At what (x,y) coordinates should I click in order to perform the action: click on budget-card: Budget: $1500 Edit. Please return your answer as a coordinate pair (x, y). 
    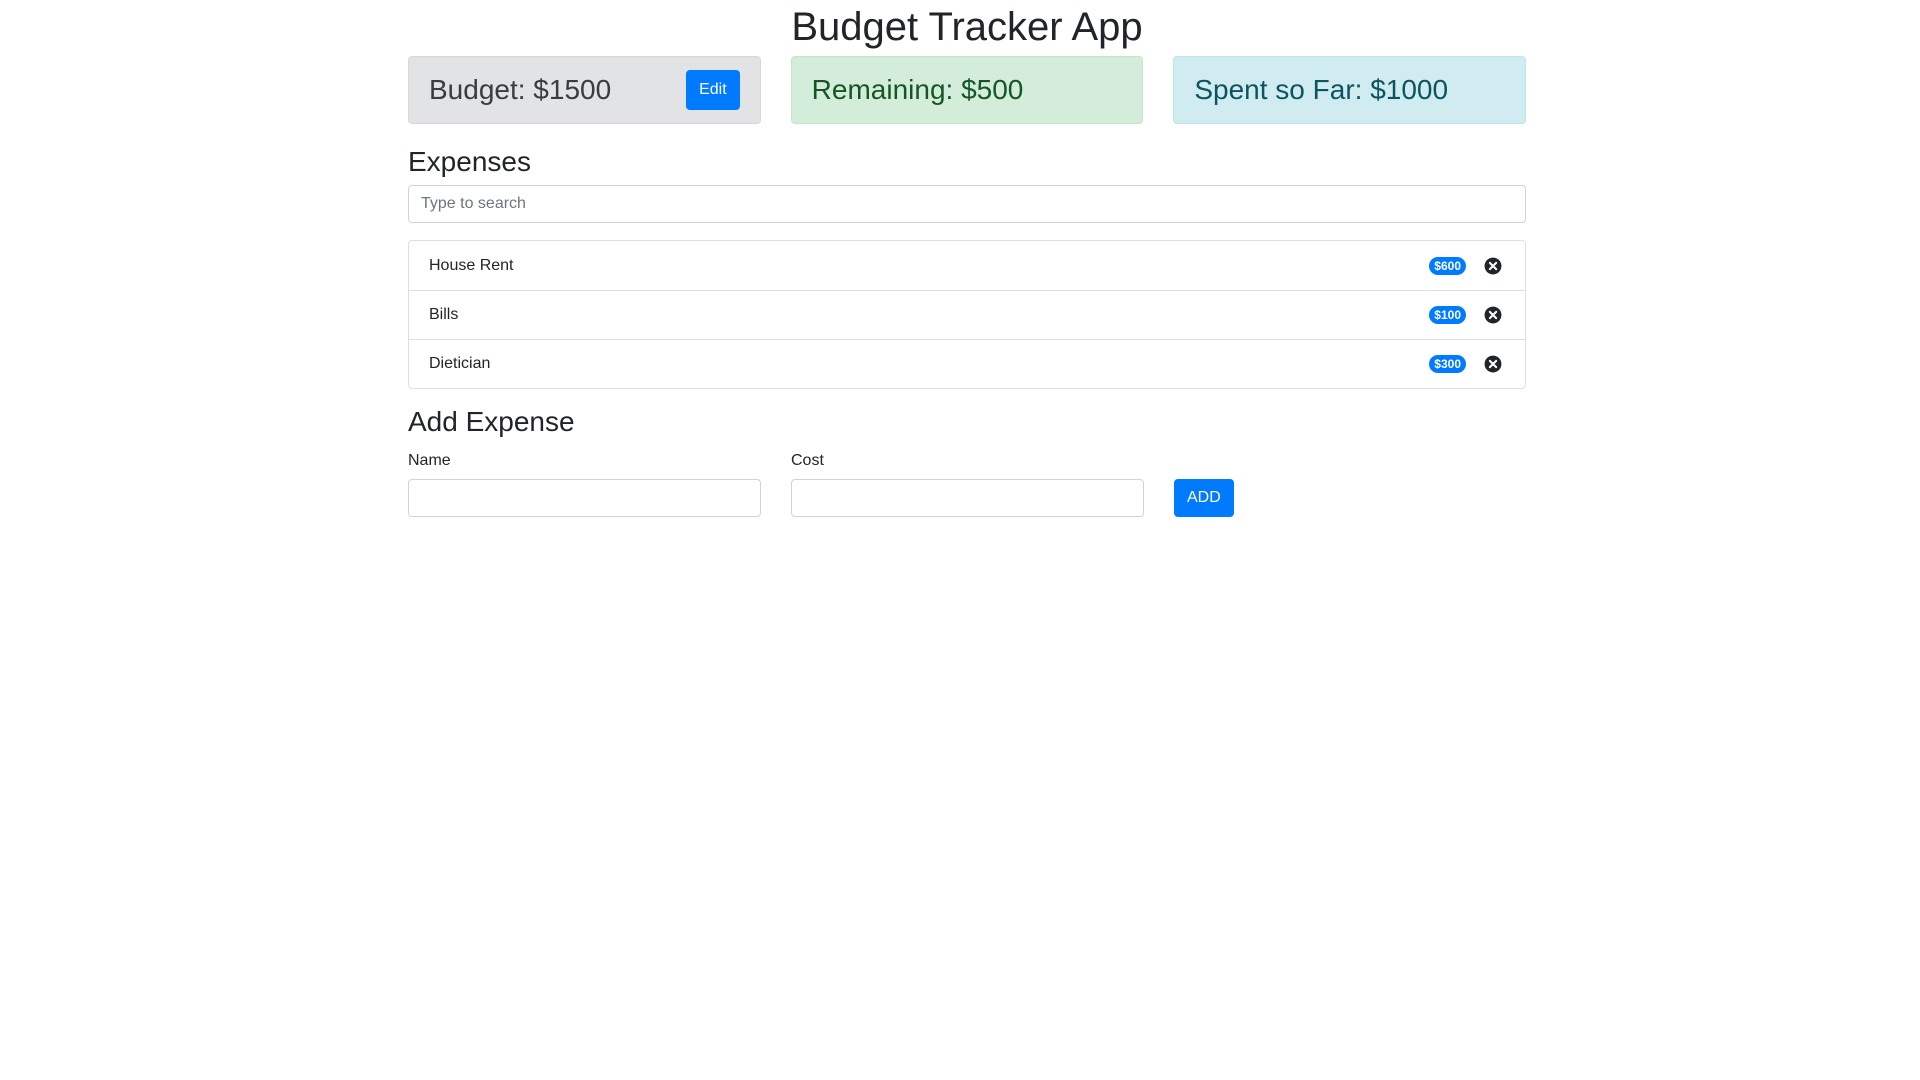
    Looking at the image, I should click on (584, 90).